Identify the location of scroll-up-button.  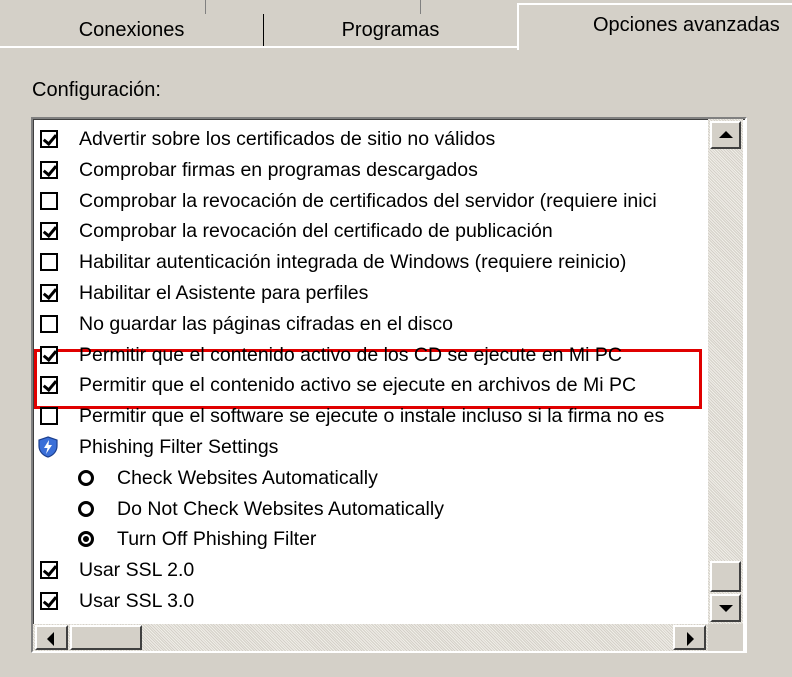
(725, 135).